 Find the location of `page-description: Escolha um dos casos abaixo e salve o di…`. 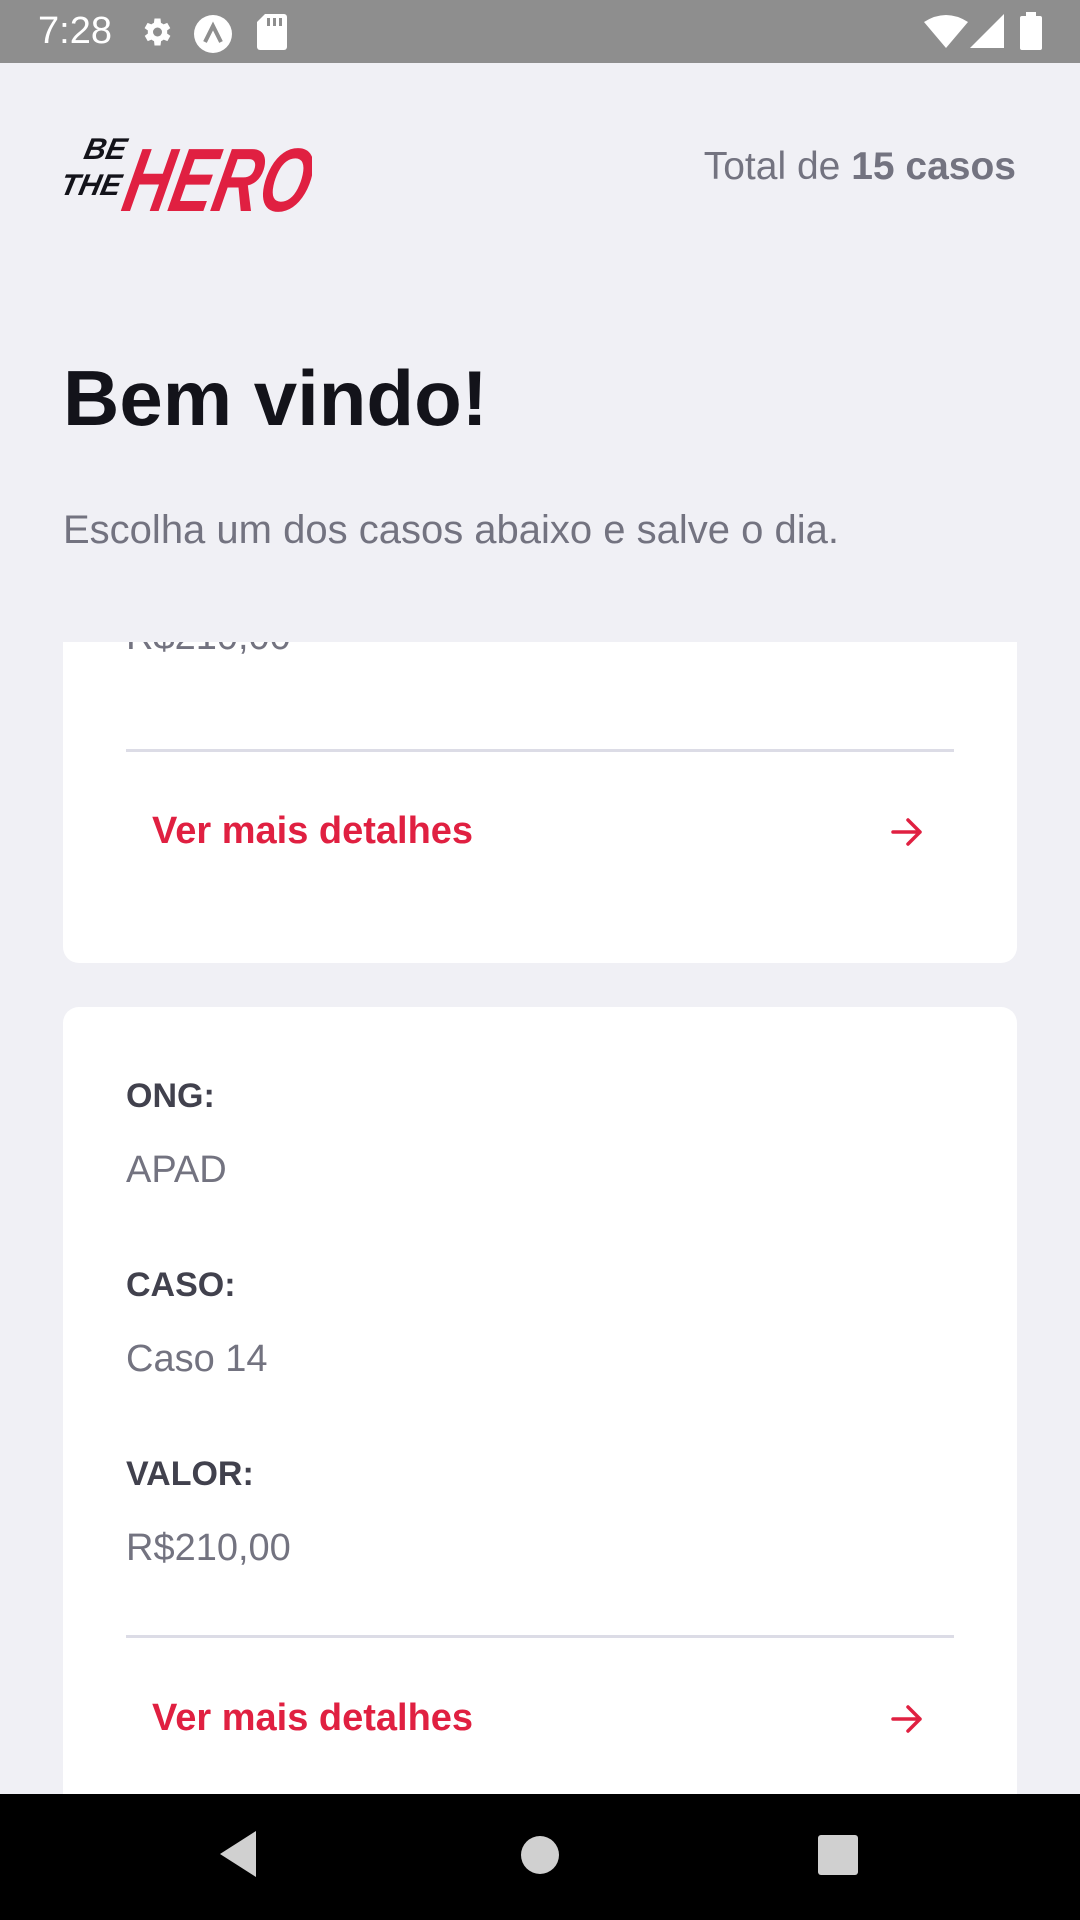

page-description: Escolha um dos casos abaixo e salve o di… is located at coordinates (451, 530).